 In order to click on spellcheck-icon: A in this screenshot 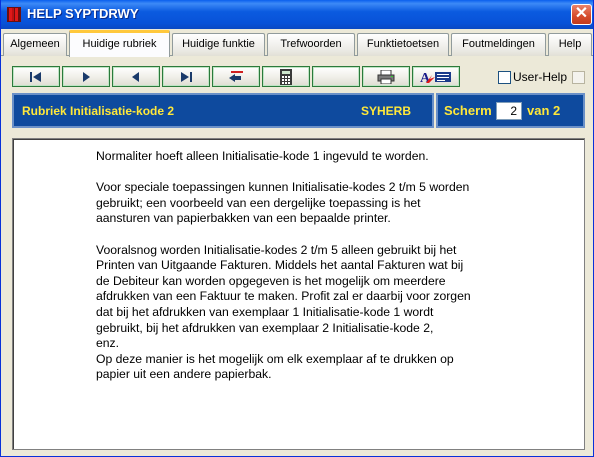, I will do `click(435, 78)`.